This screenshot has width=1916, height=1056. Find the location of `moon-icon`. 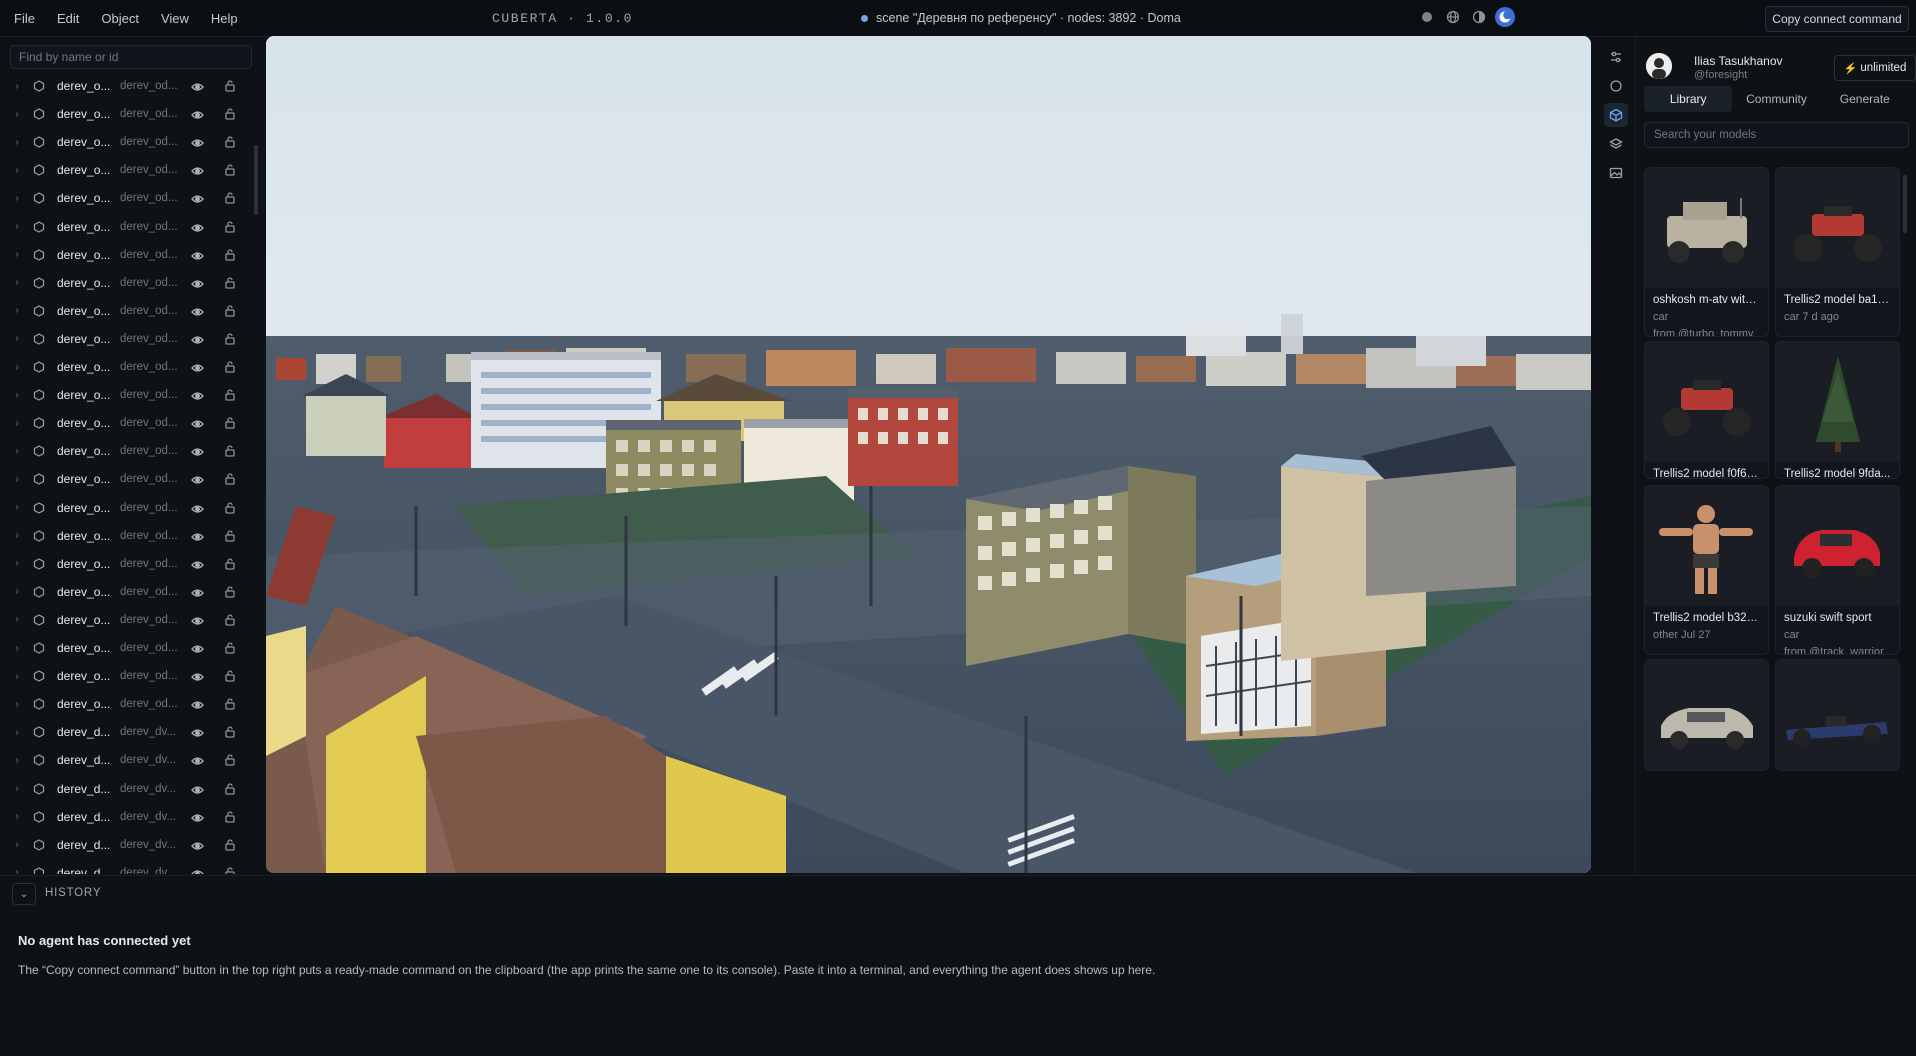

moon-icon is located at coordinates (1505, 17).